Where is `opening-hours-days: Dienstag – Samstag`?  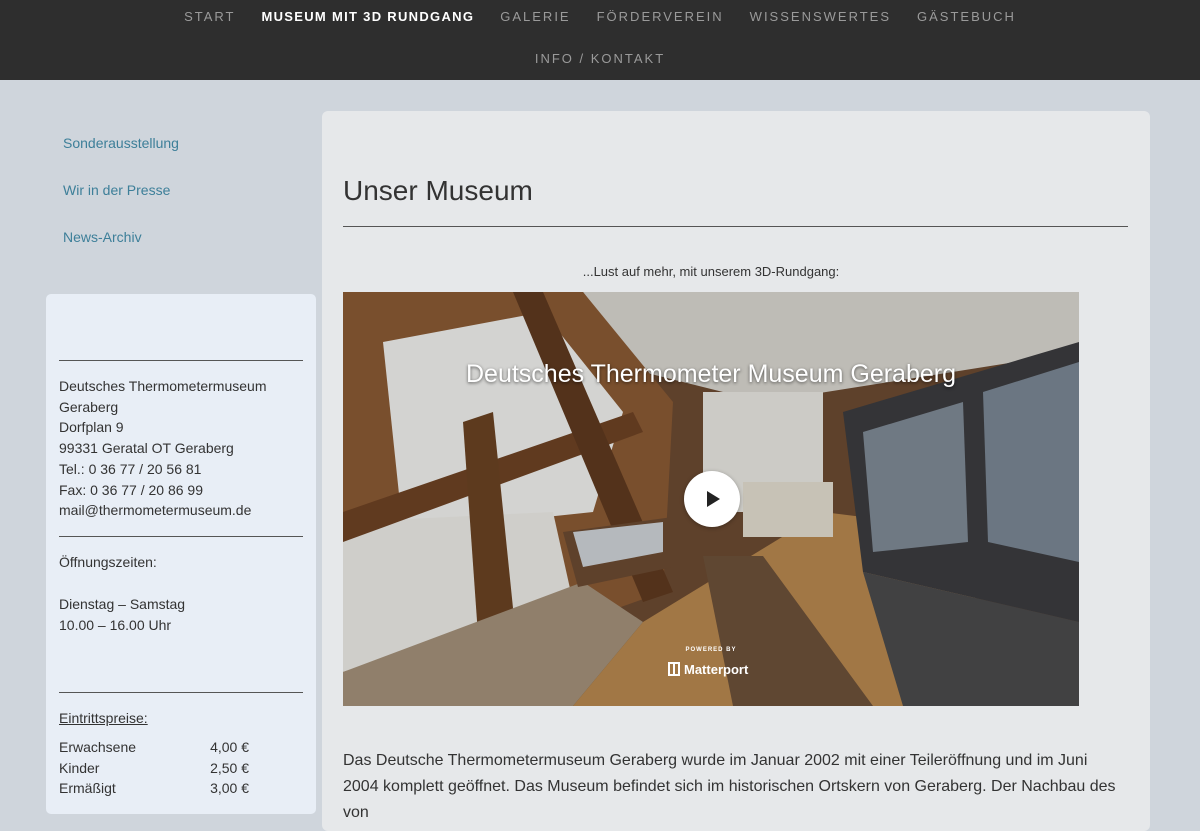 opening-hours-days: Dienstag – Samstag is located at coordinates (122, 604).